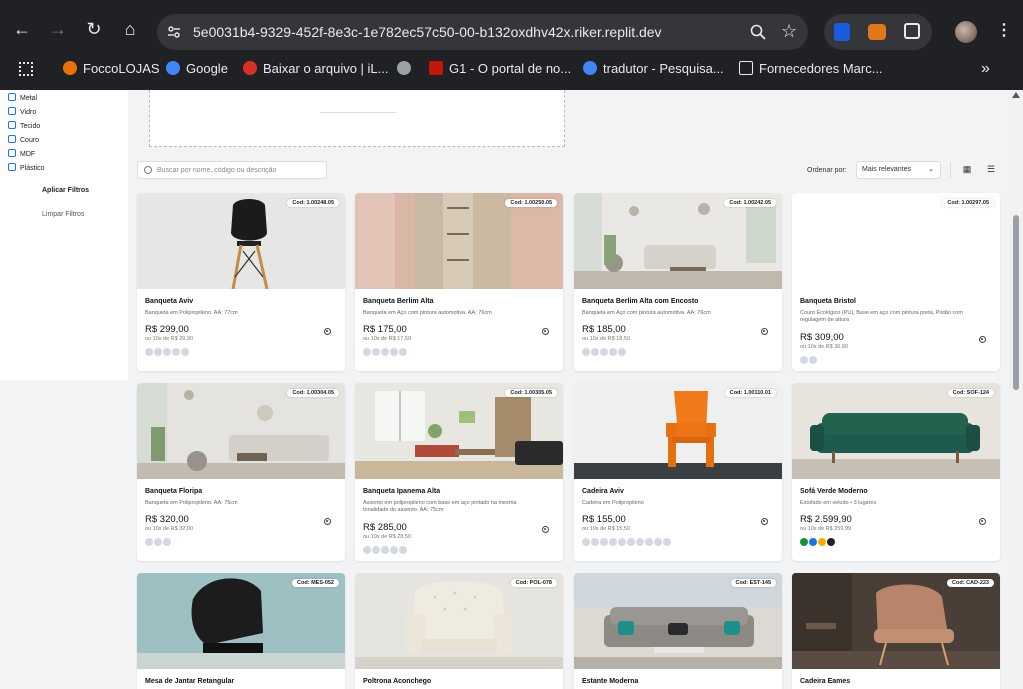  What do you see at coordinates (58, 29) in the screenshot?
I see `forward-arrow-icon: →` at bounding box center [58, 29].